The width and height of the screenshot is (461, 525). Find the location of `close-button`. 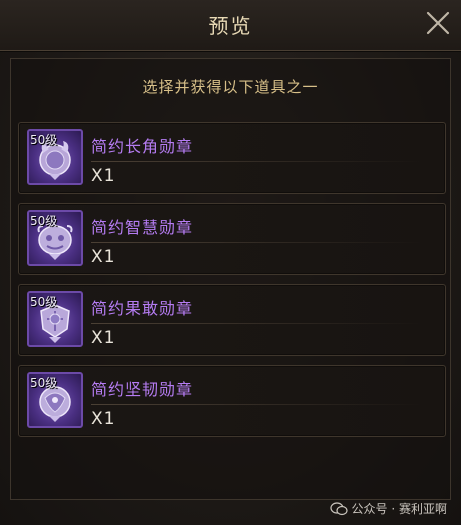

close-button is located at coordinates (438, 23).